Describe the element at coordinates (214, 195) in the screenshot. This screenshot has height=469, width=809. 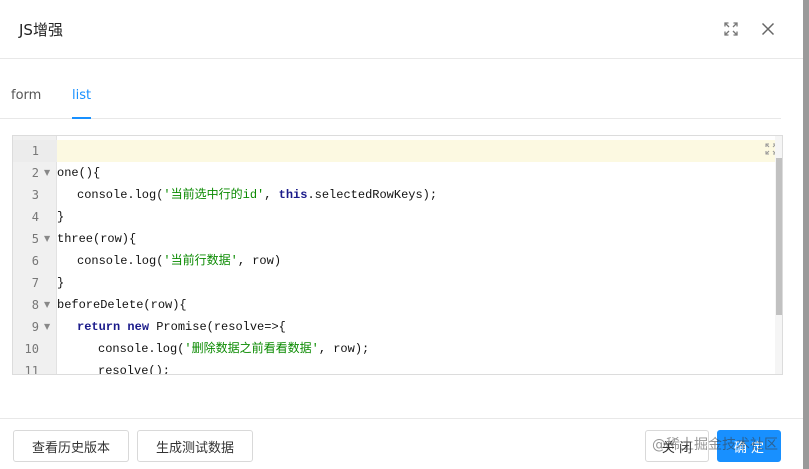
I see `code-string: '当前选中行的id'` at that location.